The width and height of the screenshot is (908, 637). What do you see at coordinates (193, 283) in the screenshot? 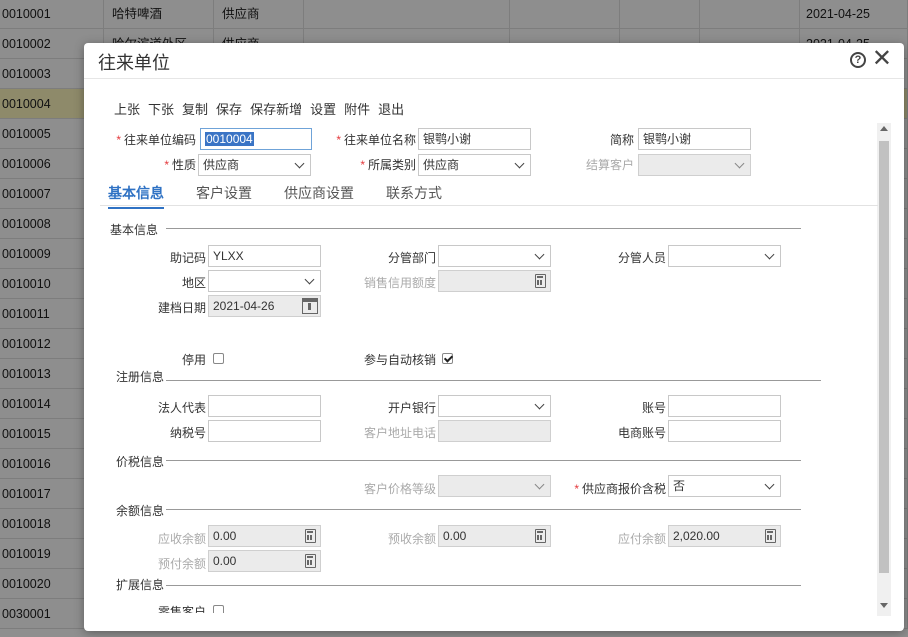
I see `region-label: 地区` at bounding box center [193, 283].